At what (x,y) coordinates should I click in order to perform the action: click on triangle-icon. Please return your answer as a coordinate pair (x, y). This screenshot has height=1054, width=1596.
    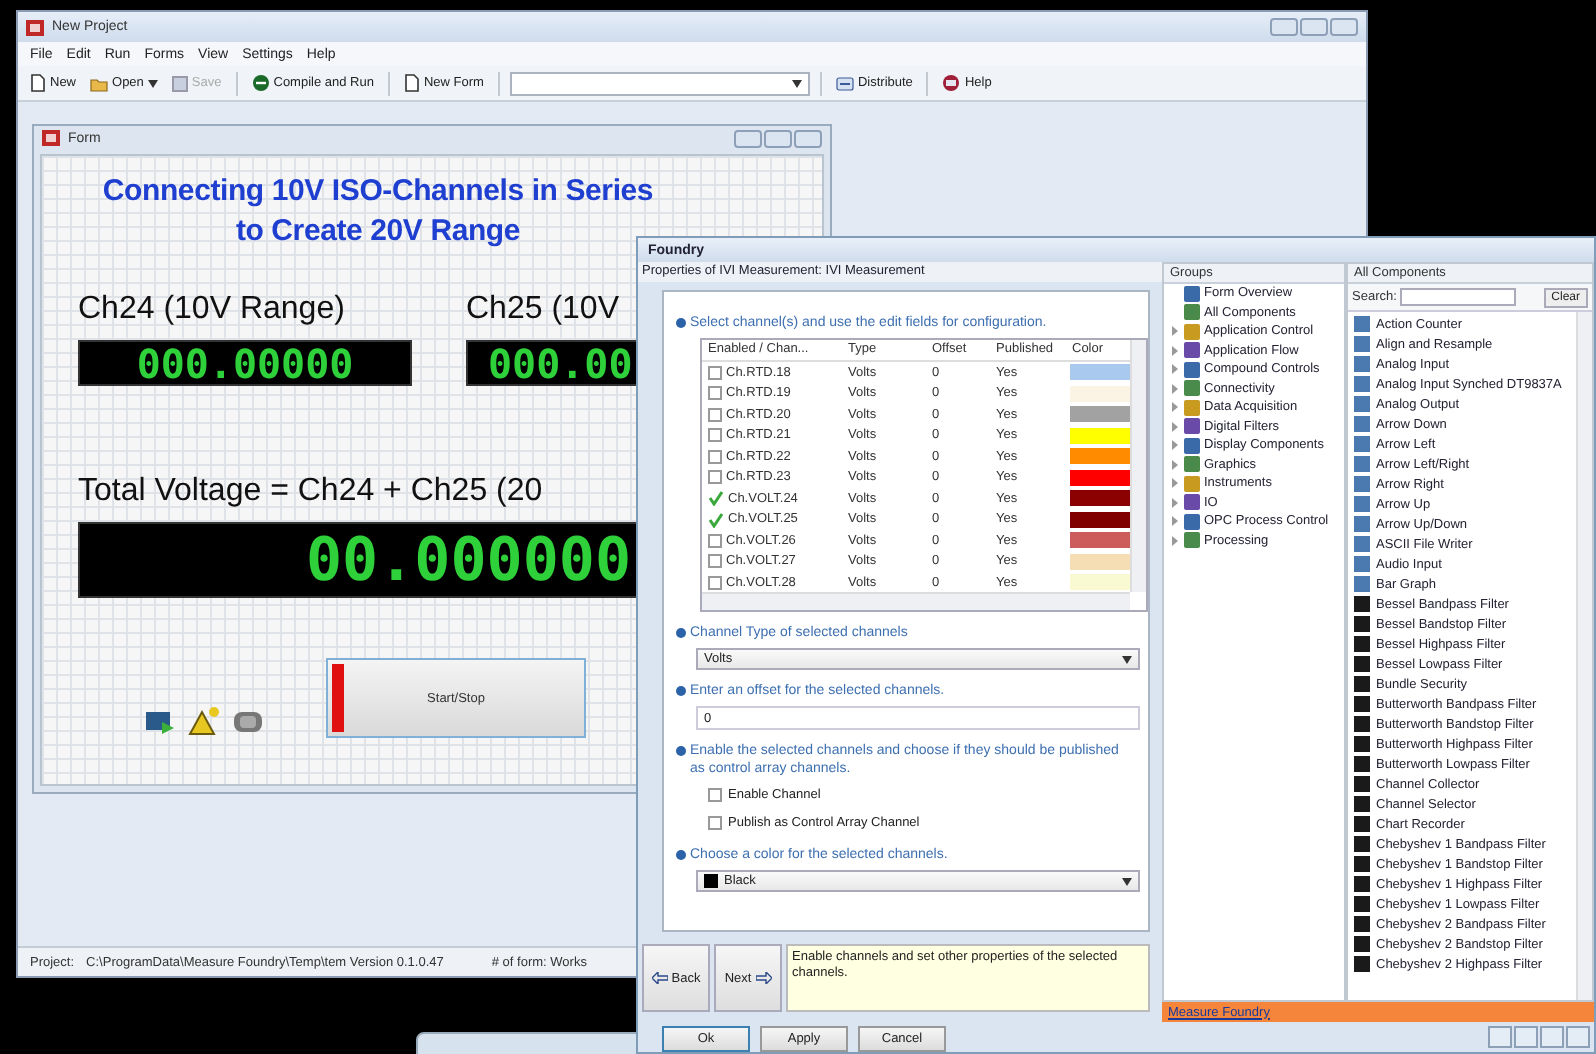
    Looking at the image, I should click on (204, 721).